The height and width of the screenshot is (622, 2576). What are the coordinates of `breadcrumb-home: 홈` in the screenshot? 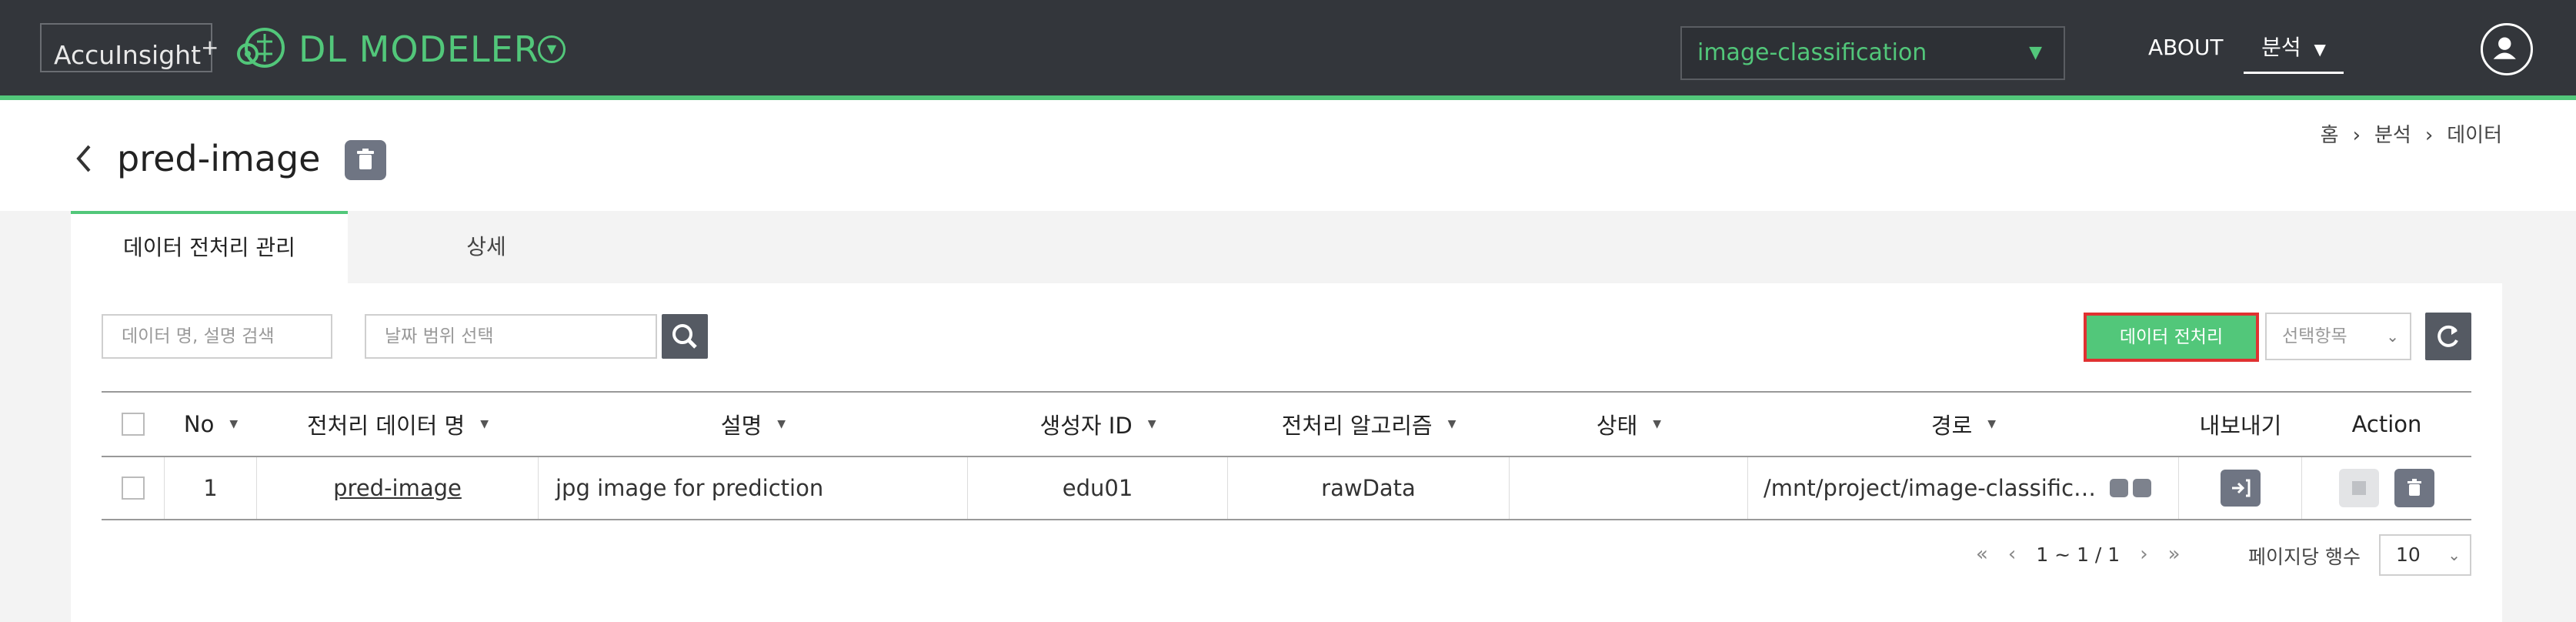 It's located at (2330, 135).